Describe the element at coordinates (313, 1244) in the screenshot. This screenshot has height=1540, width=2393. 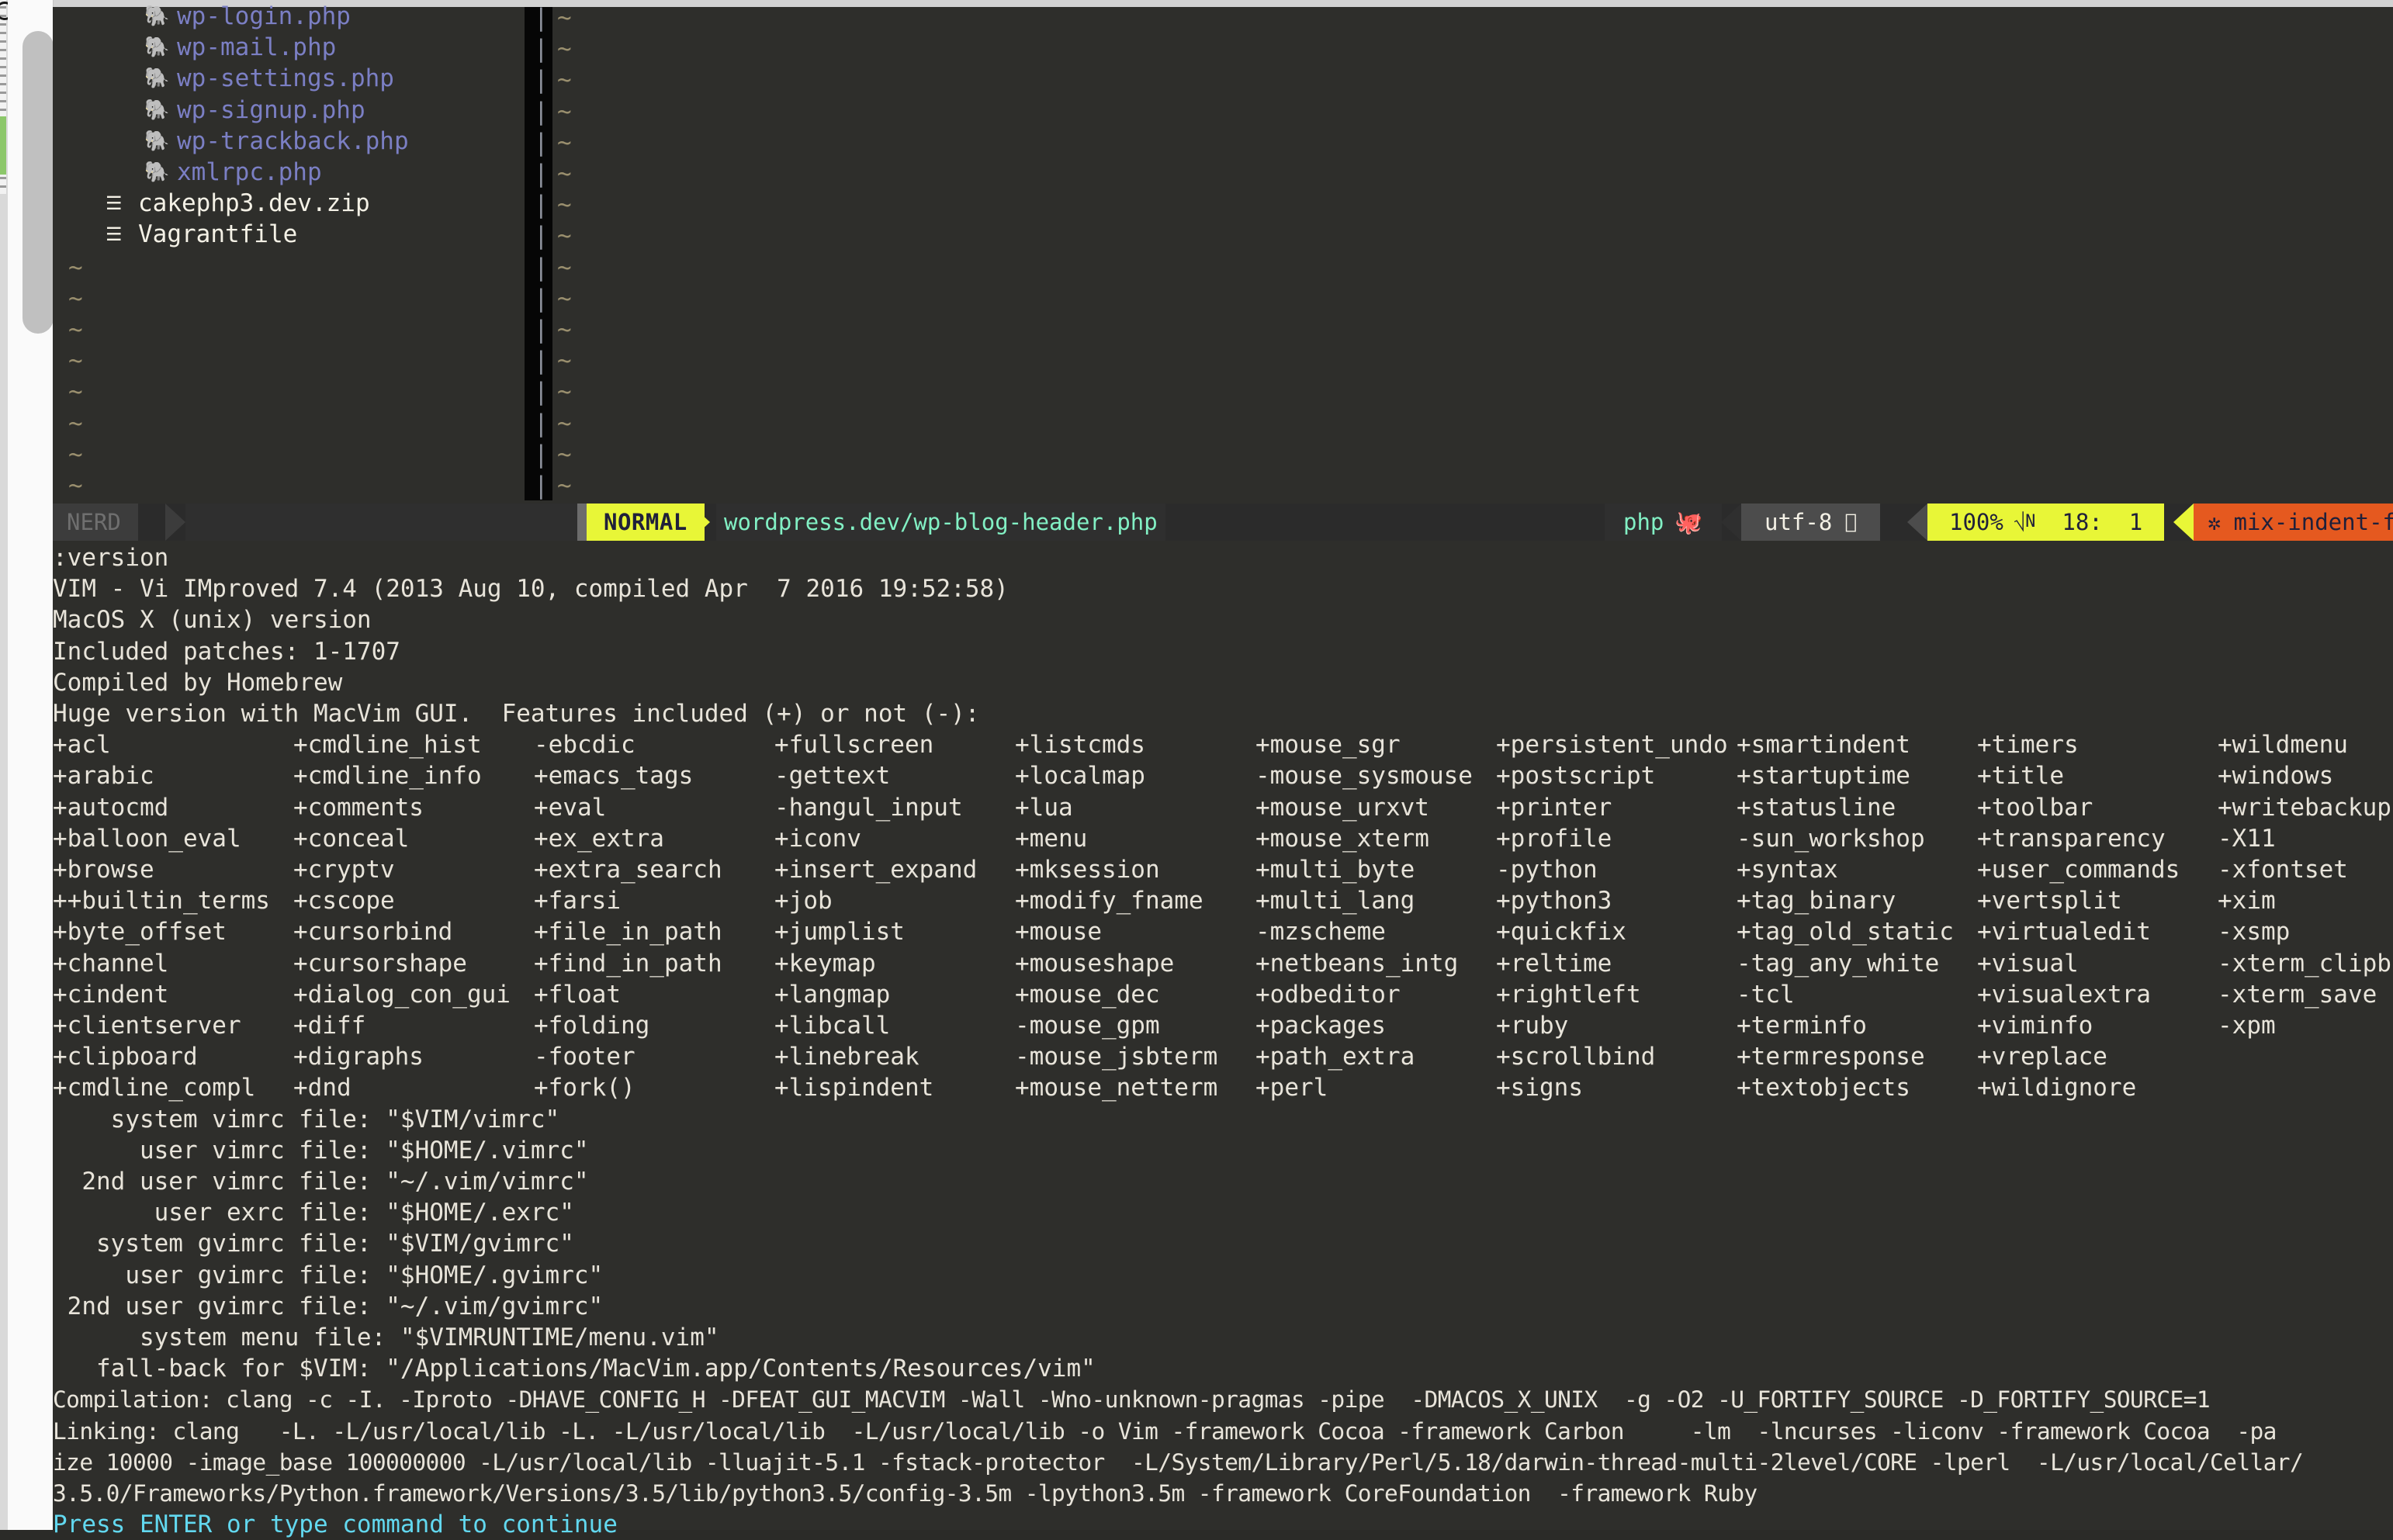
I see `vimrc-path-line: system gvimrc file: "$VIM/gvimrc"` at that location.